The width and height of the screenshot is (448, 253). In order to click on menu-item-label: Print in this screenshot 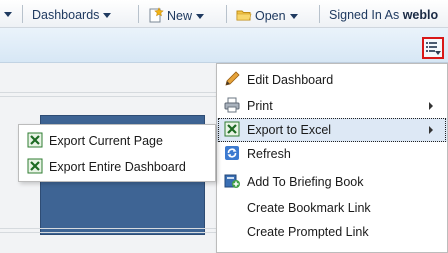, I will do `click(260, 106)`.